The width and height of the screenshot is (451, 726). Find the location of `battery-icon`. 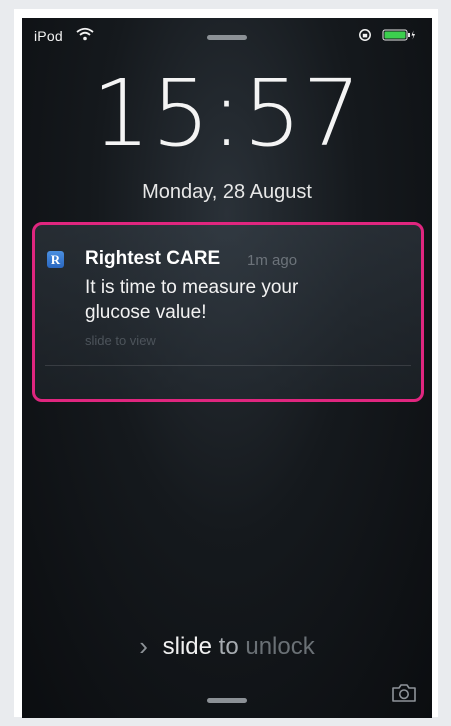

battery-icon is located at coordinates (398, 35).